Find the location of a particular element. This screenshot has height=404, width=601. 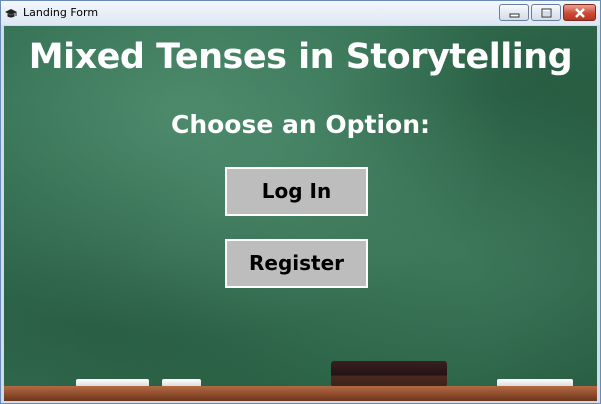

close-icon is located at coordinates (580, 13).